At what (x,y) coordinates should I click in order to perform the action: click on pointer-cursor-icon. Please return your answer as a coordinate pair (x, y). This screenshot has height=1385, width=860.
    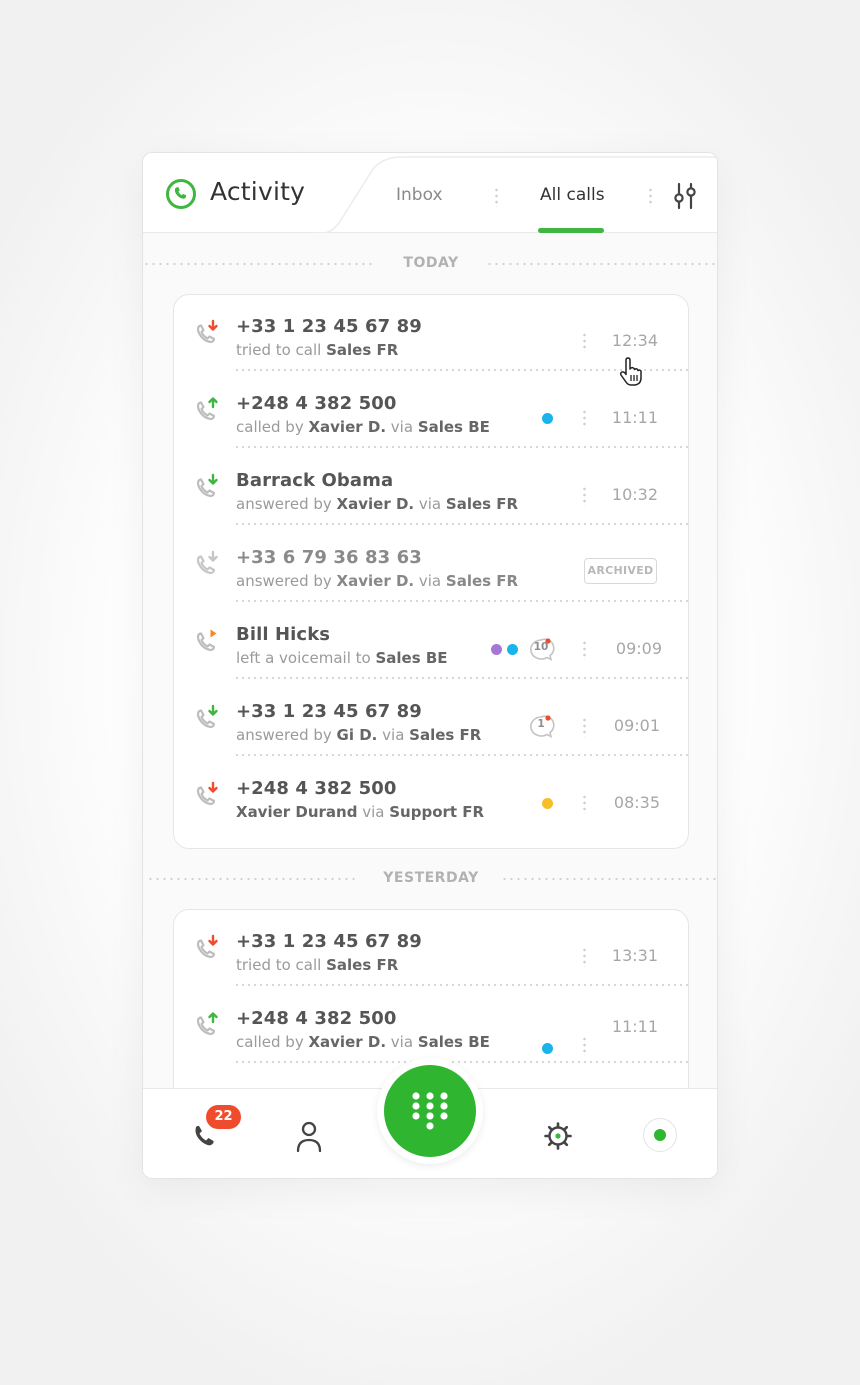
    Looking at the image, I should click on (630, 371).